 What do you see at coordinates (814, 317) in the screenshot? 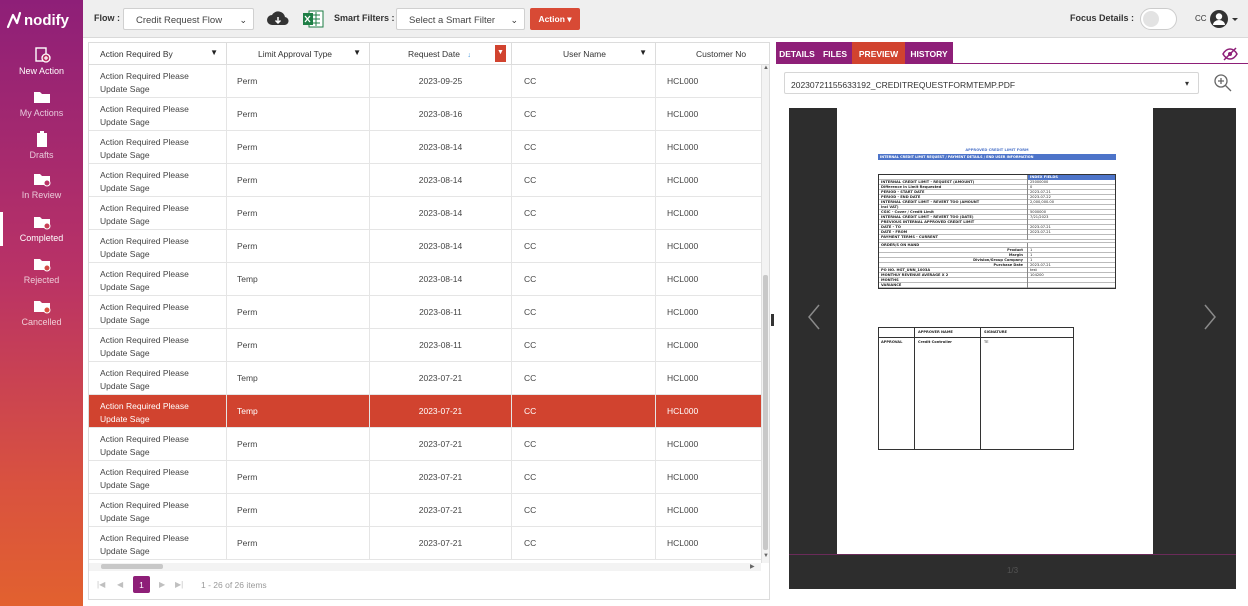
I see `chevron-left-icon` at bounding box center [814, 317].